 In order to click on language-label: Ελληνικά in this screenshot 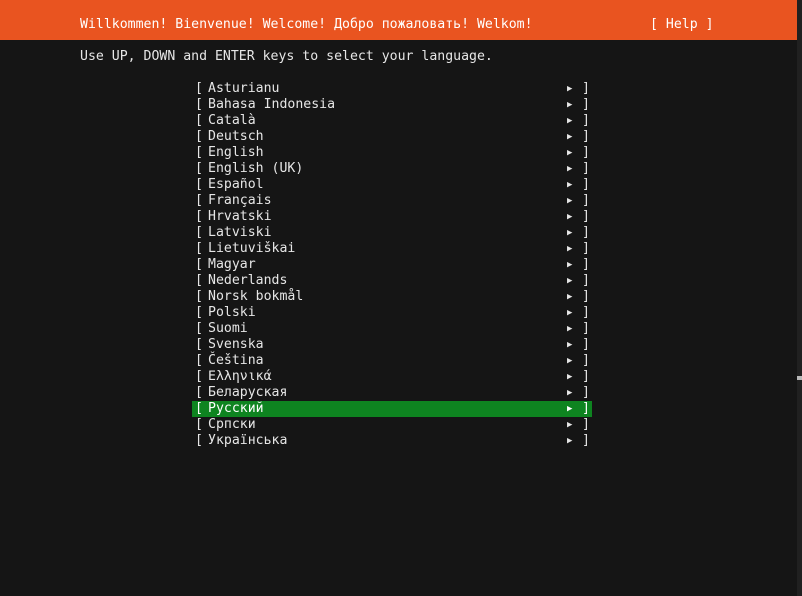, I will do `click(240, 376)`.